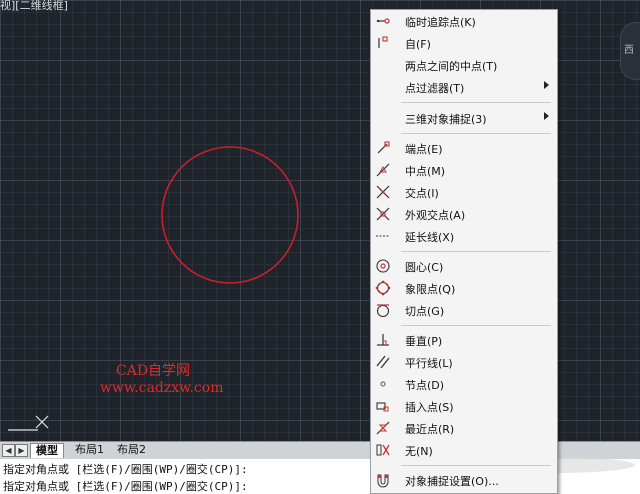 This screenshot has width=640, height=494. I want to click on center-icon, so click(383, 266).